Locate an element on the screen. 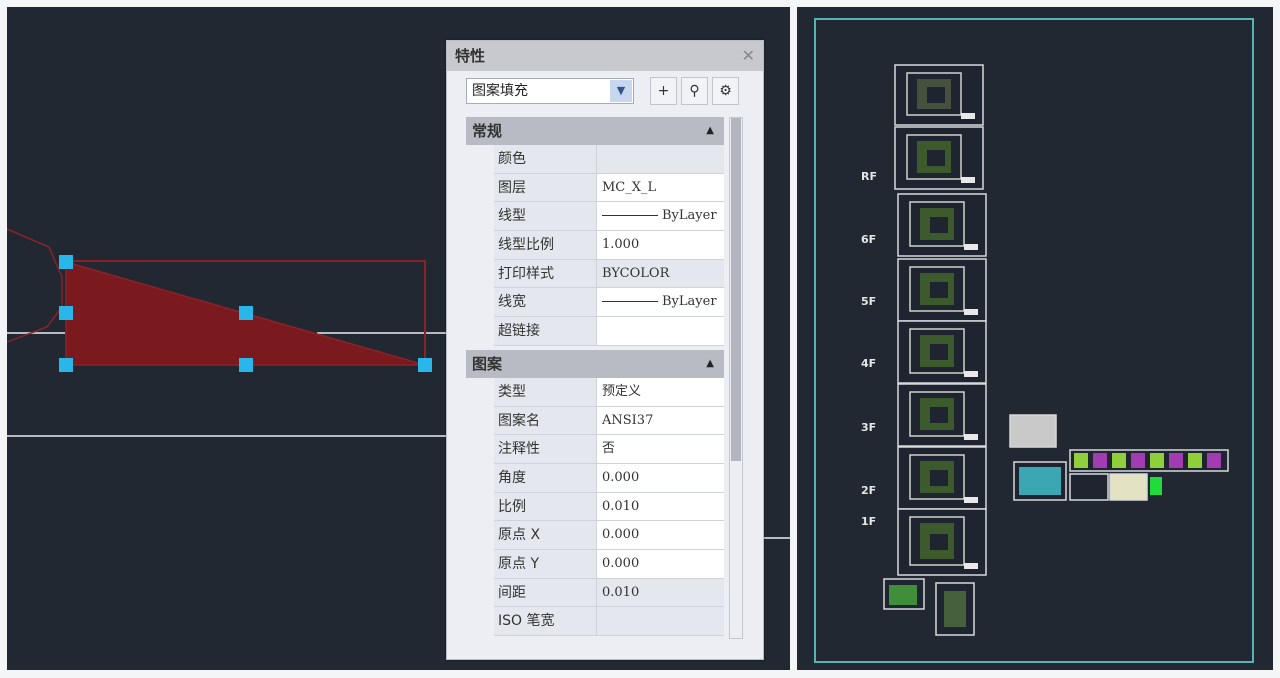 This screenshot has height=678, width=1280. property-row: 线型比例 1.000 is located at coordinates (609, 245).